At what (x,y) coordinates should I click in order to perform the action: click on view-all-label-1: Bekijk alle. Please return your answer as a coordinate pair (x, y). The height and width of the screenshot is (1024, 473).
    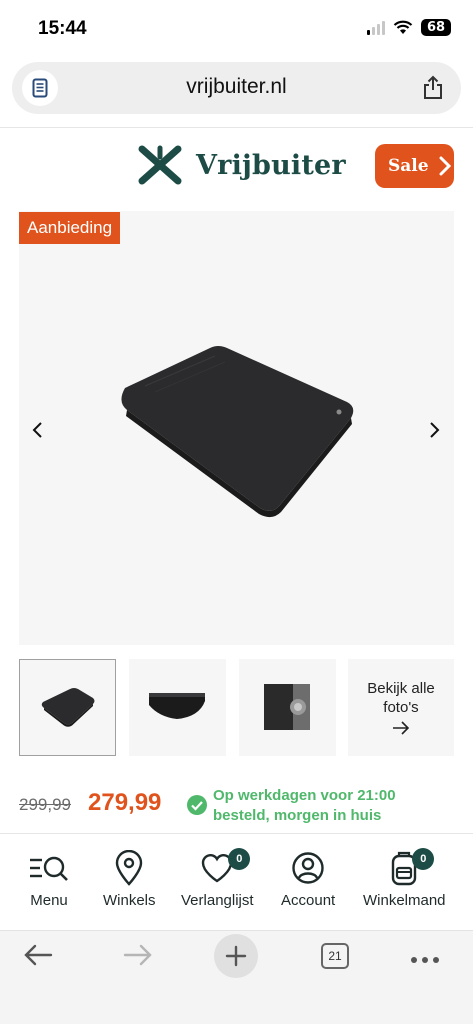
    Looking at the image, I should click on (401, 688).